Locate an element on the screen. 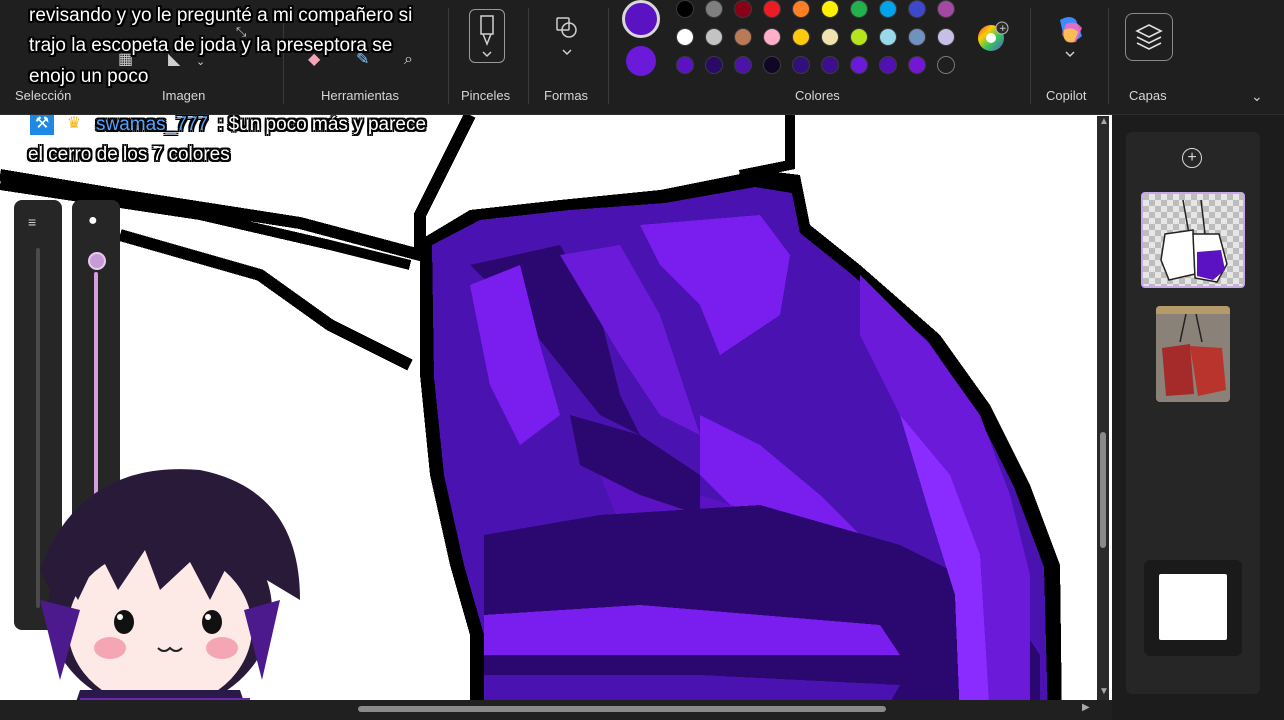 This screenshot has width=1284, height=720. moderator-badge-icon: ⚒ is located at coordinates (42, 125).